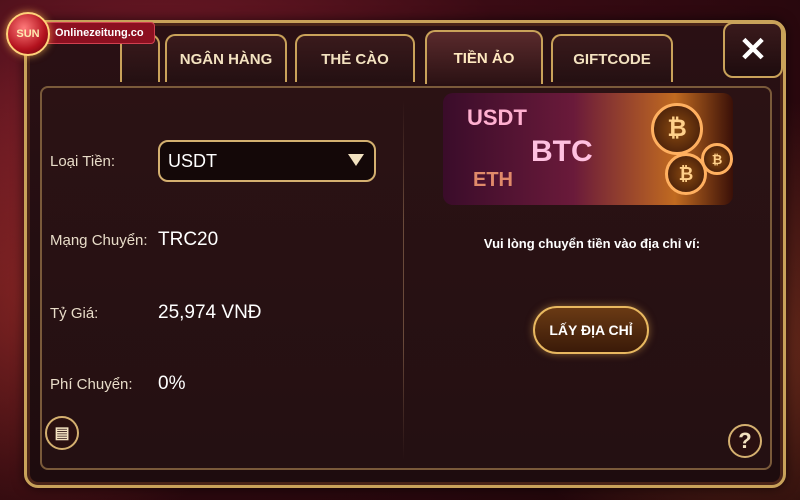  I want to click on rate-label: Tỷ Giá:, so click(74, 313).